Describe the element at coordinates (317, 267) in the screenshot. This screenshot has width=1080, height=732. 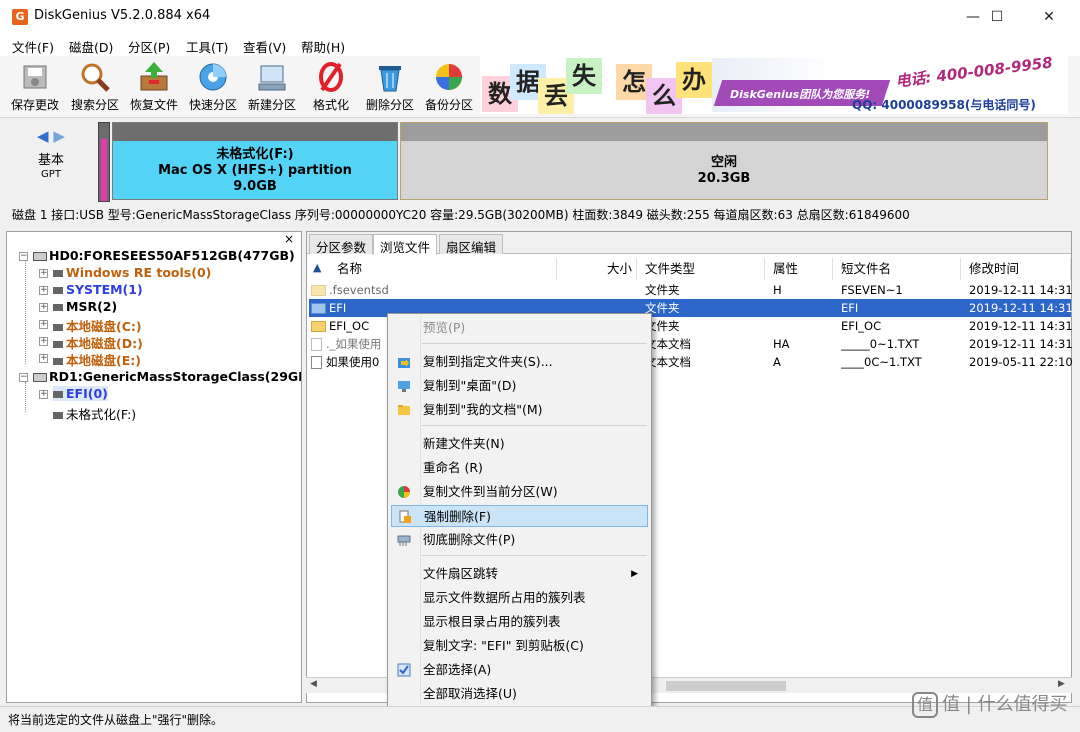
I see `sort-up-icon: ▲` at that location.